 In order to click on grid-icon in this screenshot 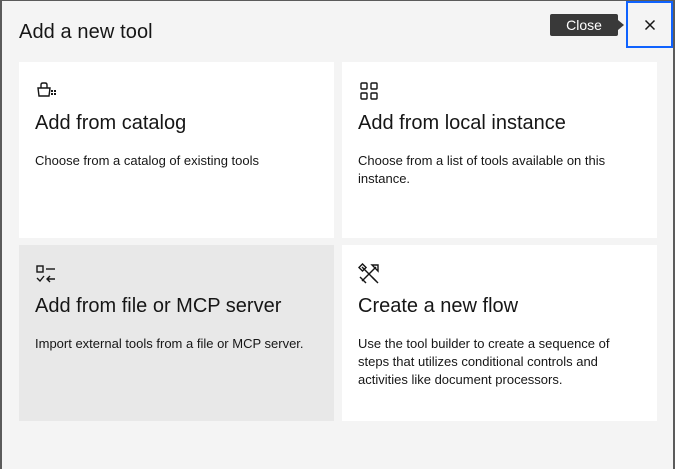, I will do `click(369, 91)`.